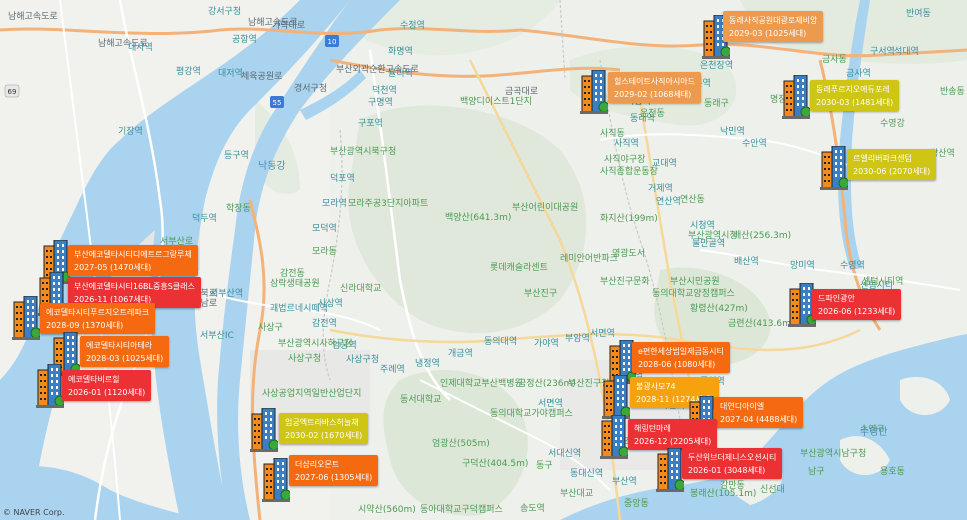  What do you see at coordinates (759, 412) in the screenshot?
I see `apartment-marker-label: 대연디아이엘 2027-04 (4488세대)` at bounding box center [759, 412].